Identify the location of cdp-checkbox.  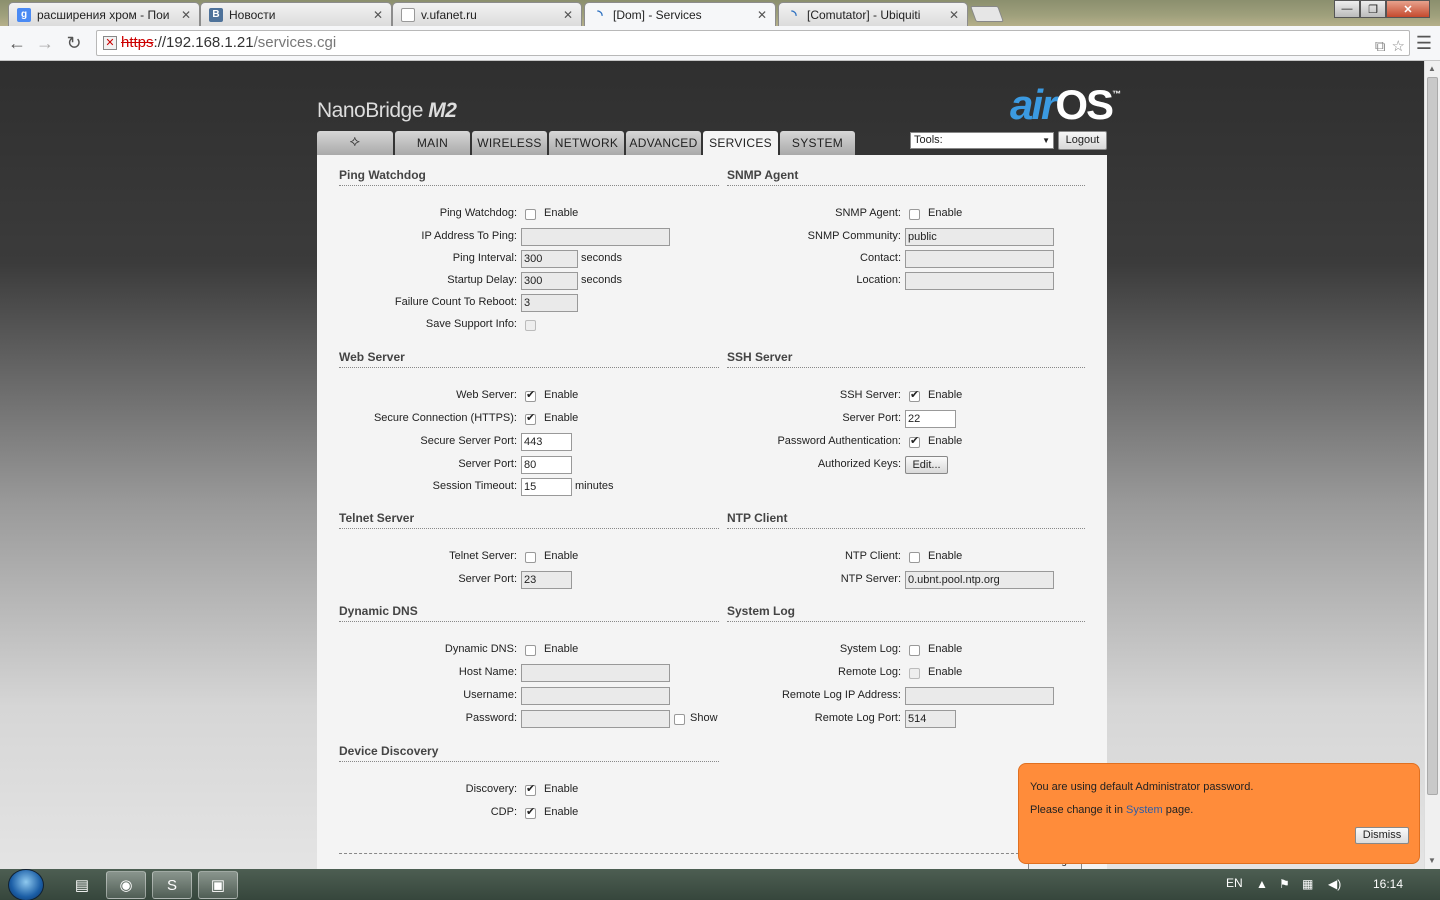
(530, 812).